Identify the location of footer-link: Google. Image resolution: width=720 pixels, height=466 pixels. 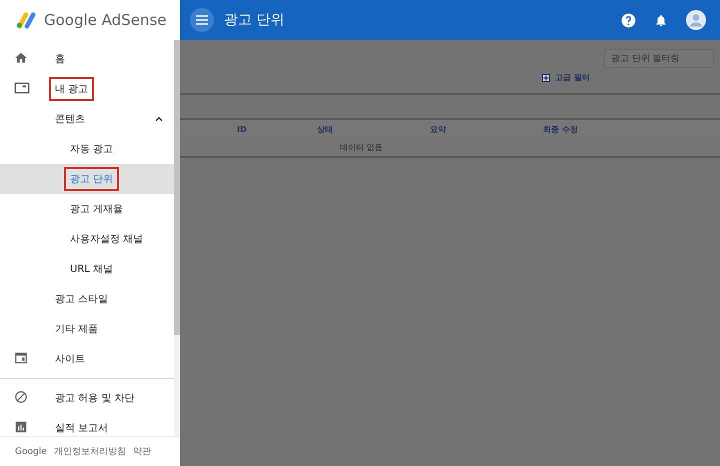
(31, 451).